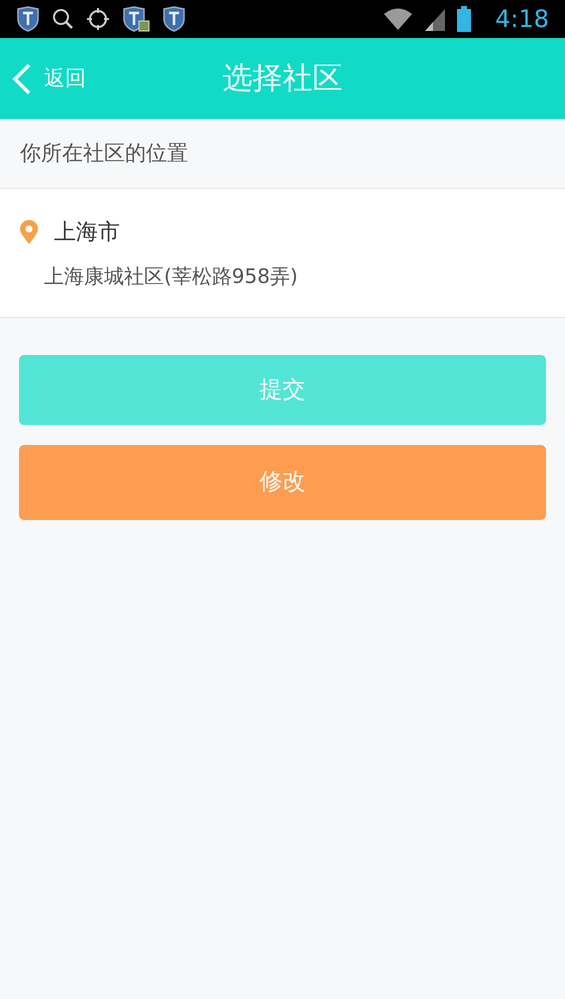 Image resolution: width=565 pixels, height=999 pixels. I want to click on location-pin-icon, so click(29, 232).